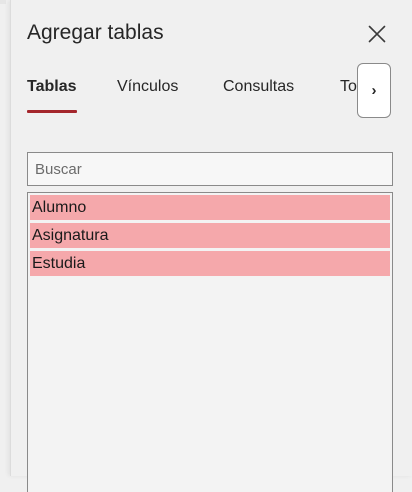 Image resolution: width=412 pixels, height=492 pixels. I want to click on pane-title: Agregar tablas, so click(95, 32).